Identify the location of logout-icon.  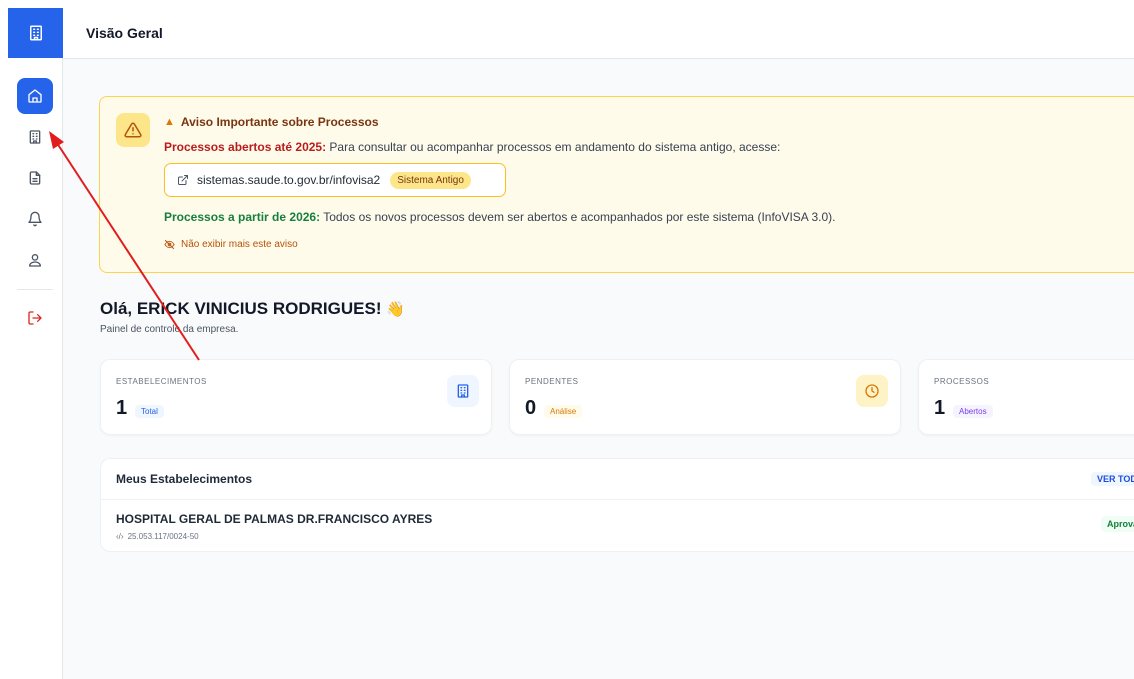
(35, 318).